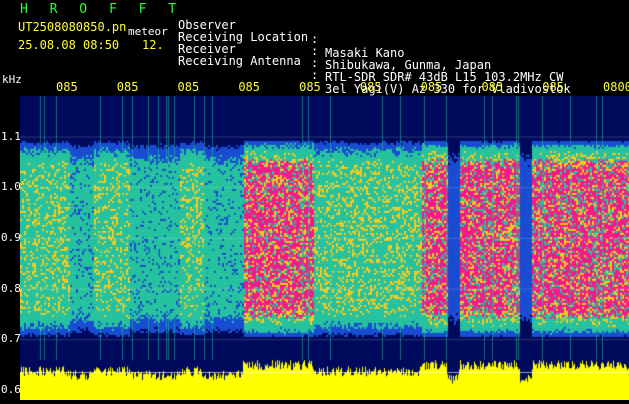  I want to click on meteor-label: meteor, so click(148, 31).